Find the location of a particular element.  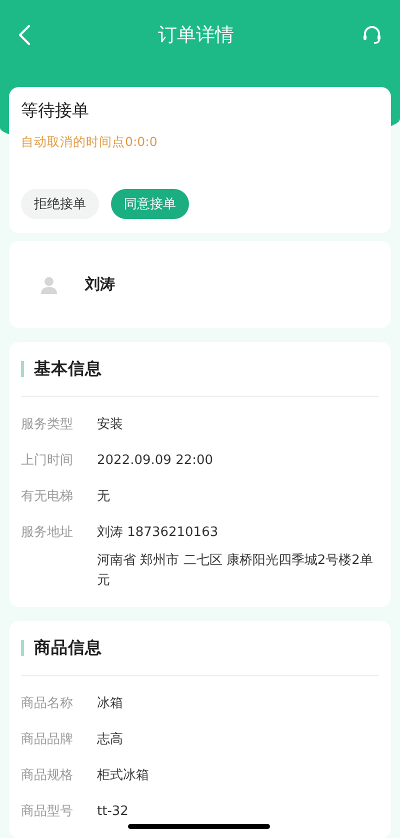

headset-icon is located at coordinates (372, 35).